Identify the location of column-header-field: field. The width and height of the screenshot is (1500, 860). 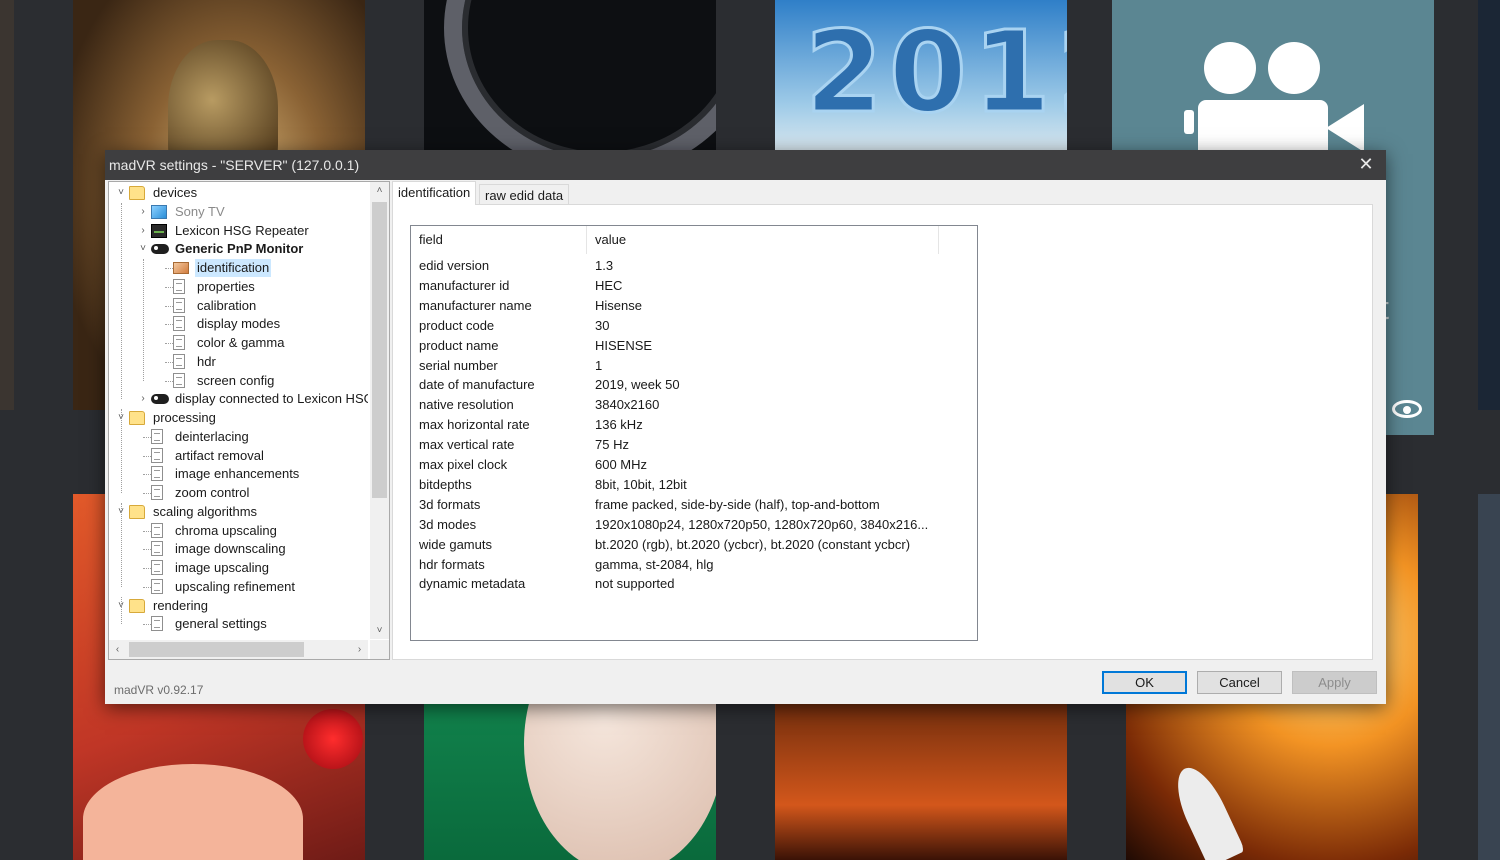
(499, 240).